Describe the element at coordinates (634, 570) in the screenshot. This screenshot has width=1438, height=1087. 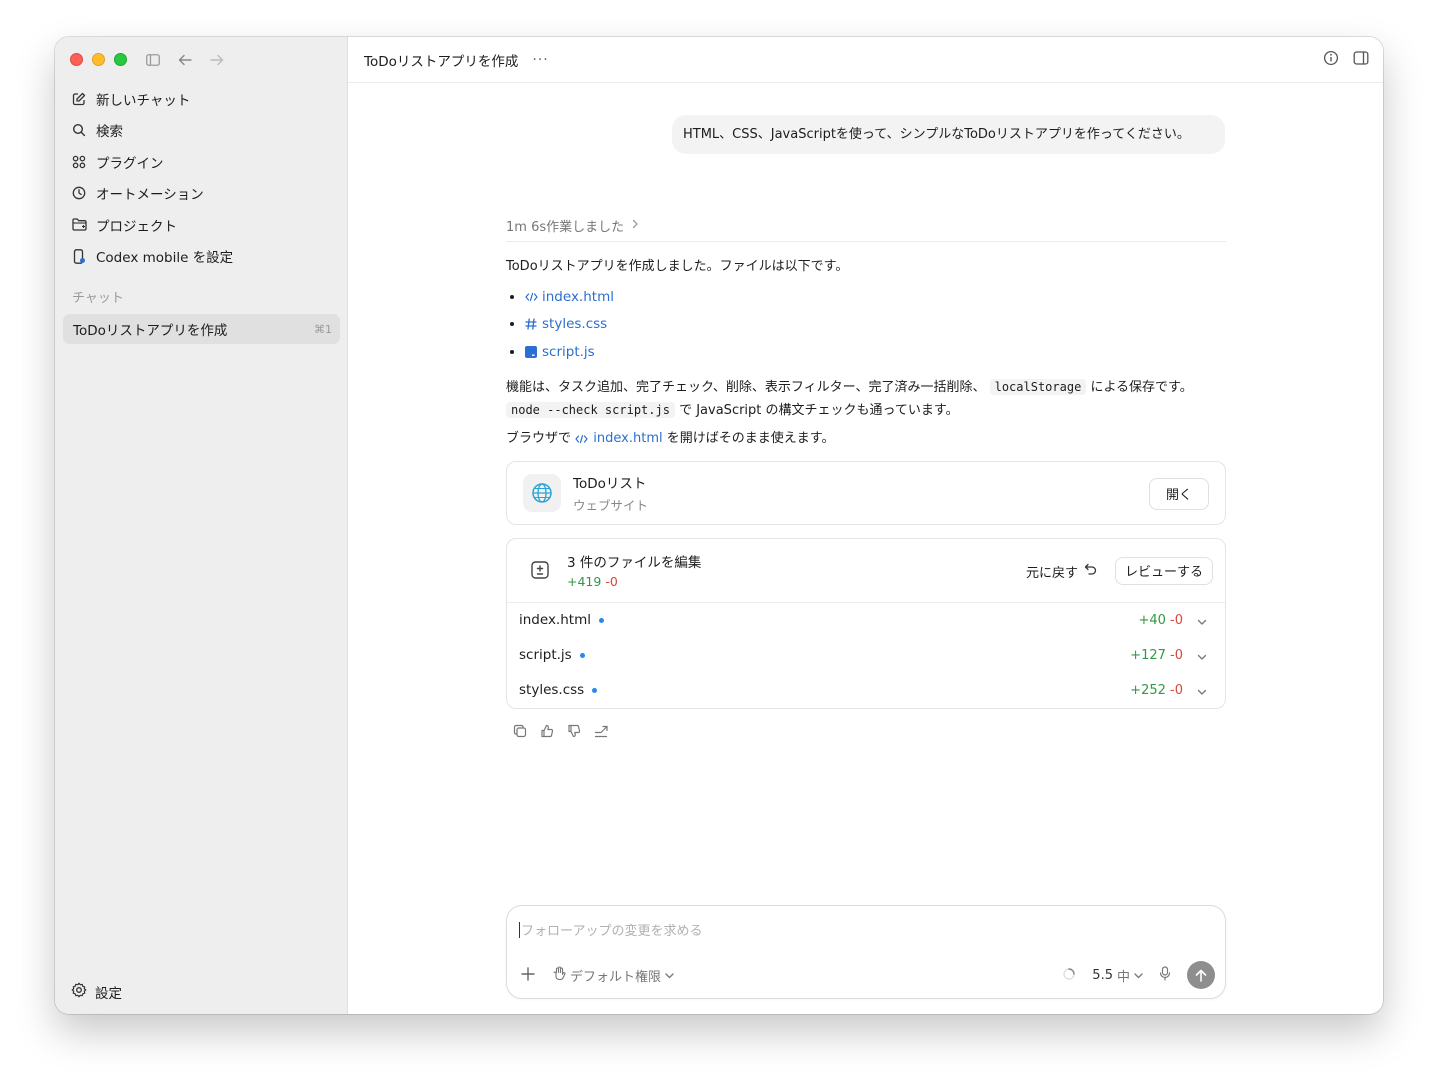
I see `edited-files-summary: 3 件のファイルを編集 +419 -0` at that location.